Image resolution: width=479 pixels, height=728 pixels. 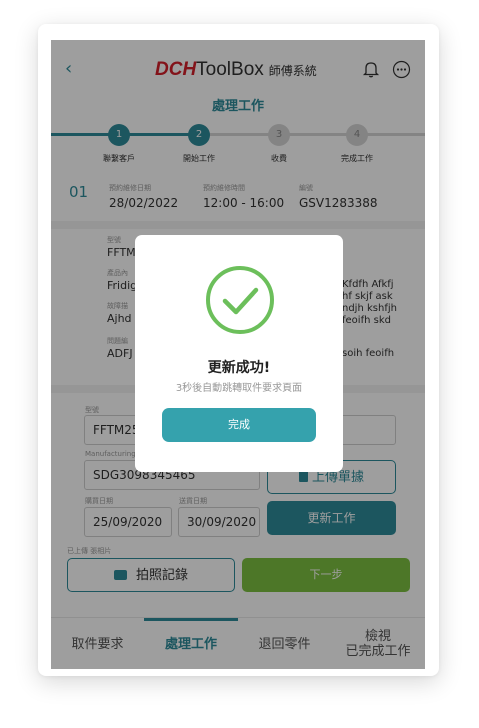 What do you see at coordinates (240, 300) in the screenshot?
I see `check-circle-icon` at bounding box center [240, 300].